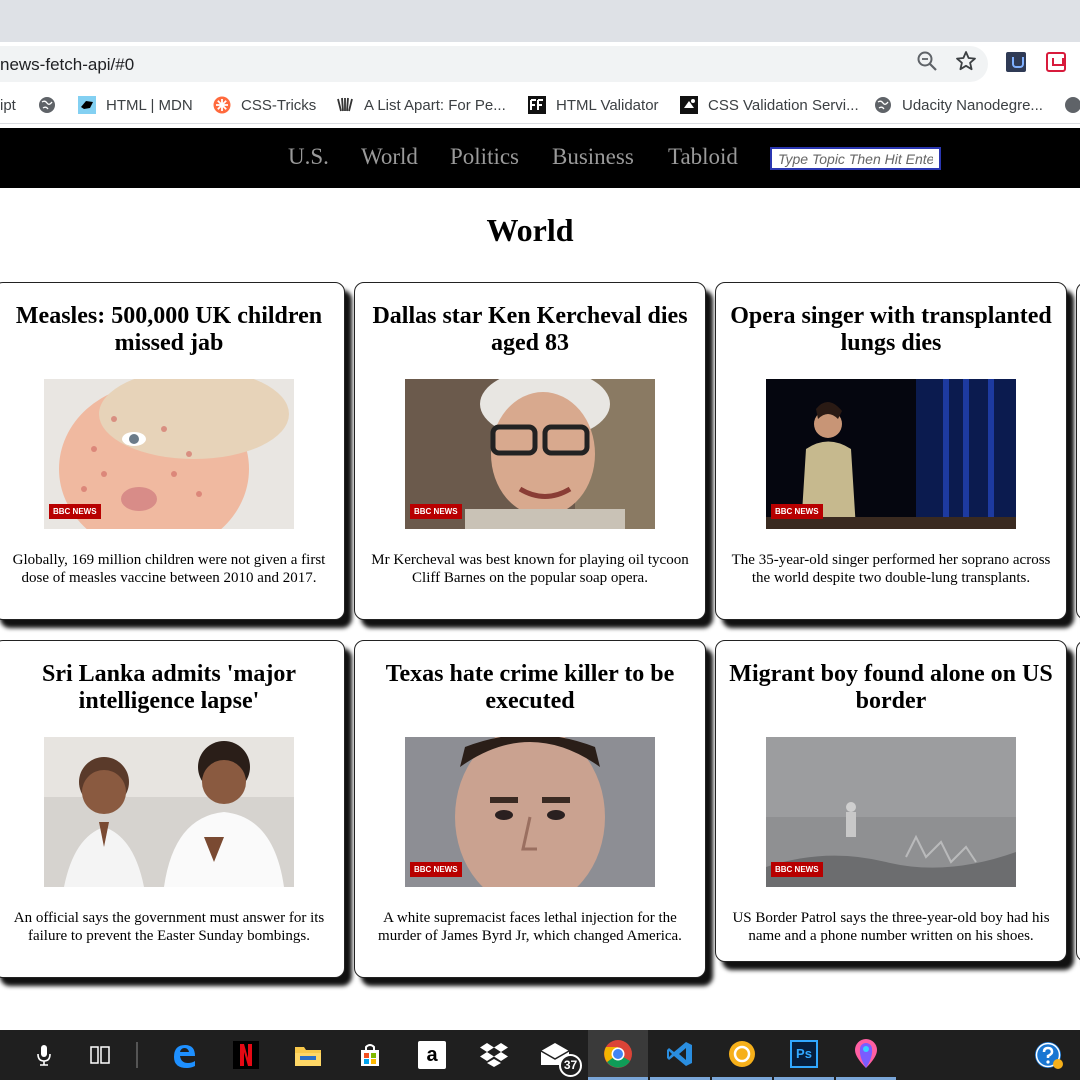 This screenshot has width=1080, height=1080. Describe the element at coordinates (530, 688) in the screenshot. I see `article-title: Texas hate crime killer to be executed` at that location.